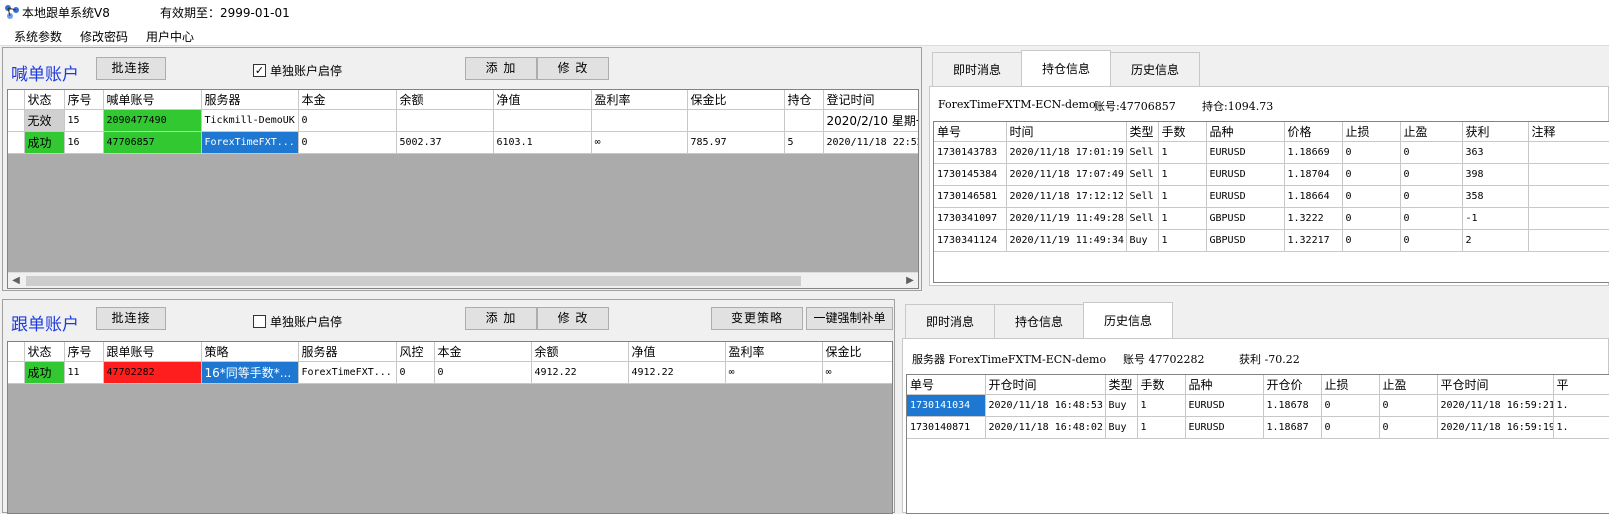  What do you see at coordinates (1045, 405) in the screenshot?
I see `table-cell: 2020/11/18 16:48:53` at bounding box center [1045, 405].